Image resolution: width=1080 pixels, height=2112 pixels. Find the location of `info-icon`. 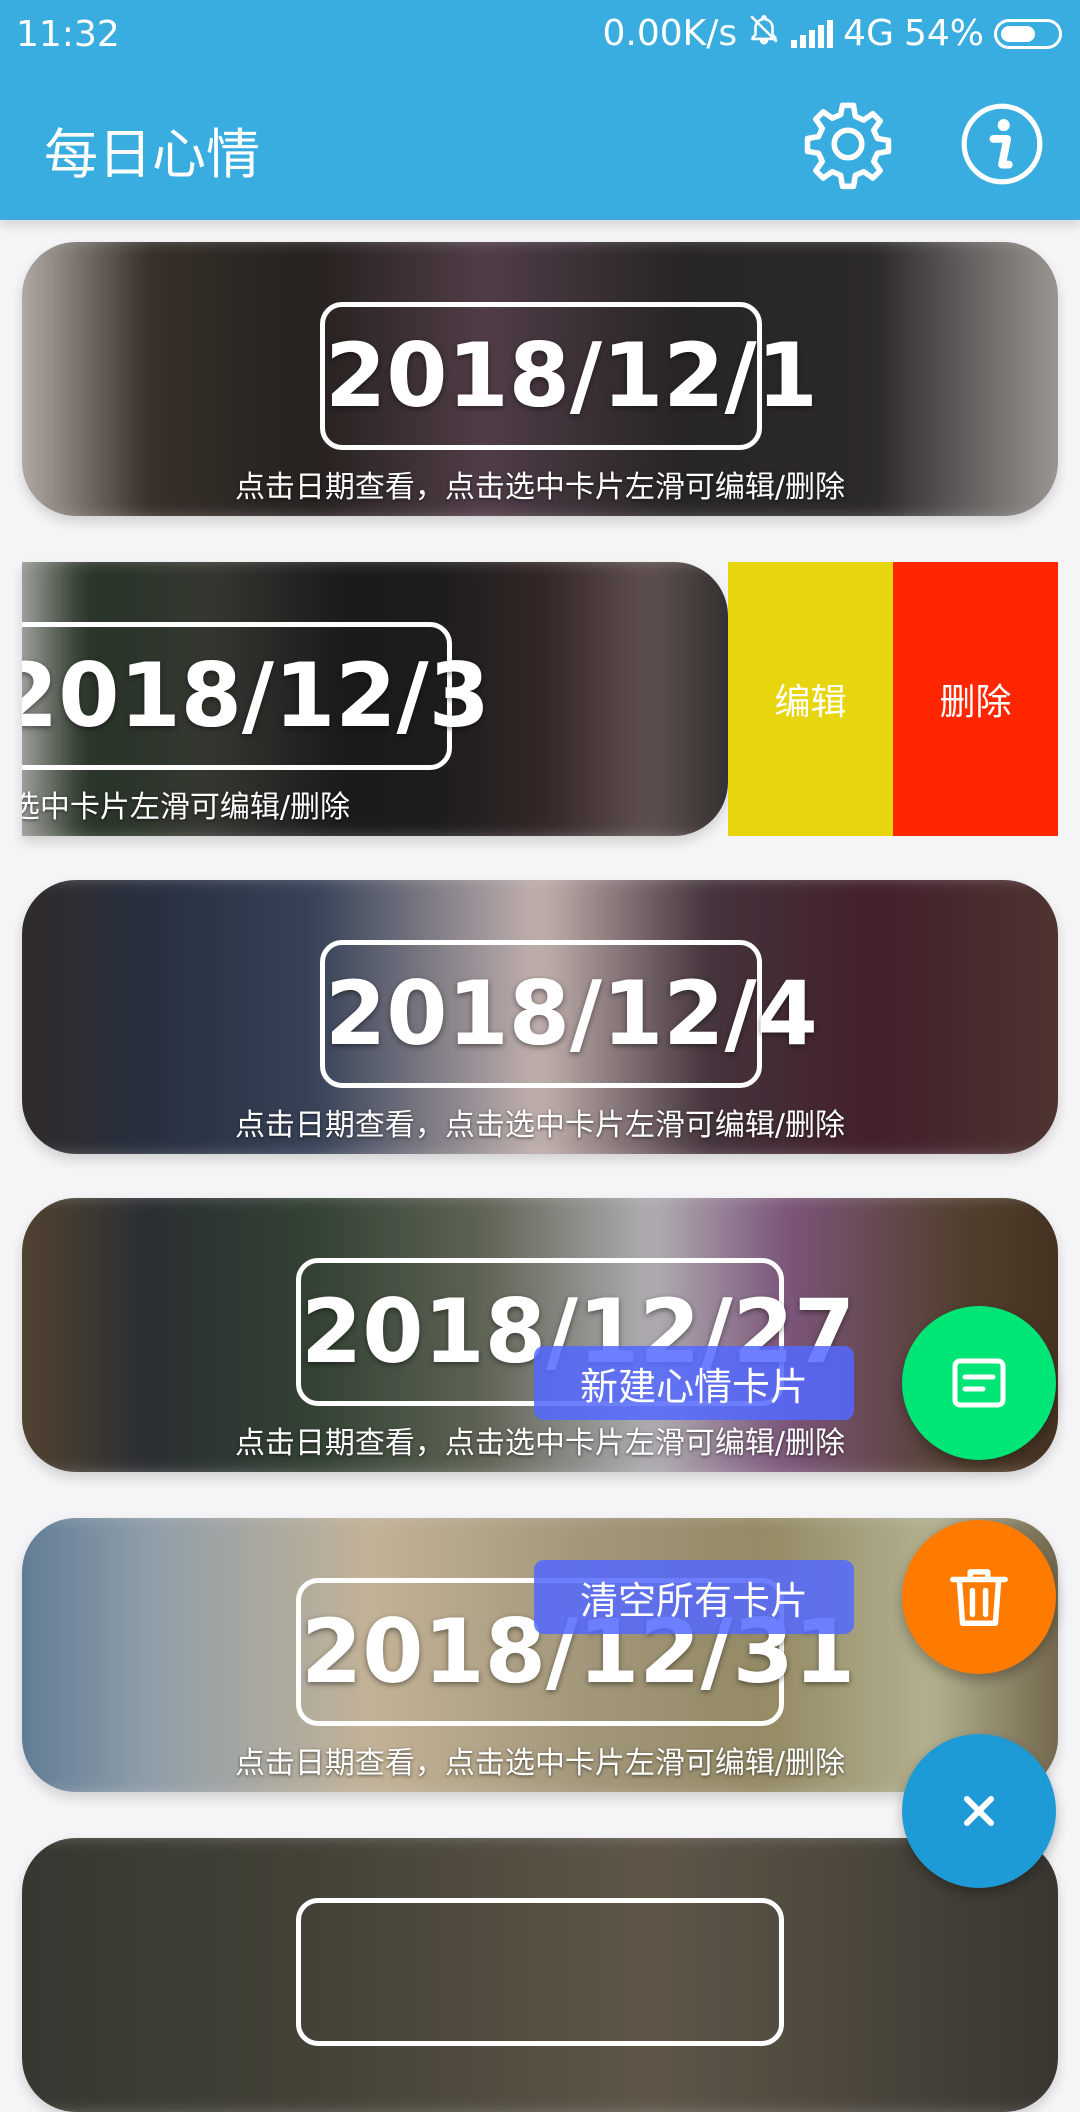

info-icon is located at coordinates (1002, 144).